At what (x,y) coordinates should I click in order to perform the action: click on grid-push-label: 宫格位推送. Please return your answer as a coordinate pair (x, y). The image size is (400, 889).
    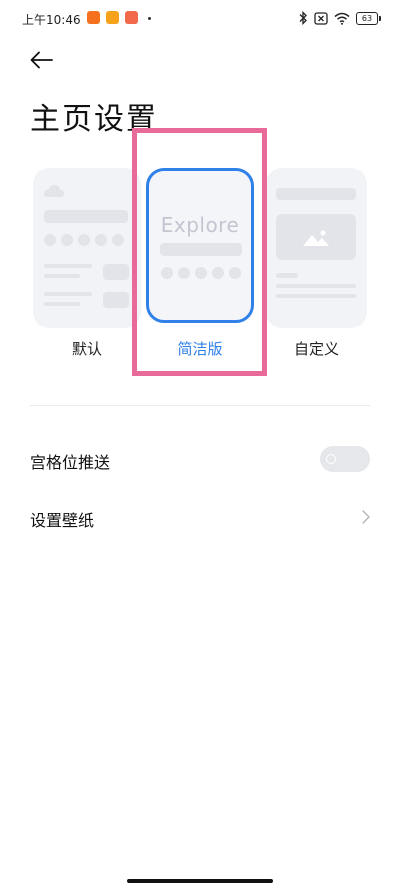
    Looking at the image, I should click on (70, 462).